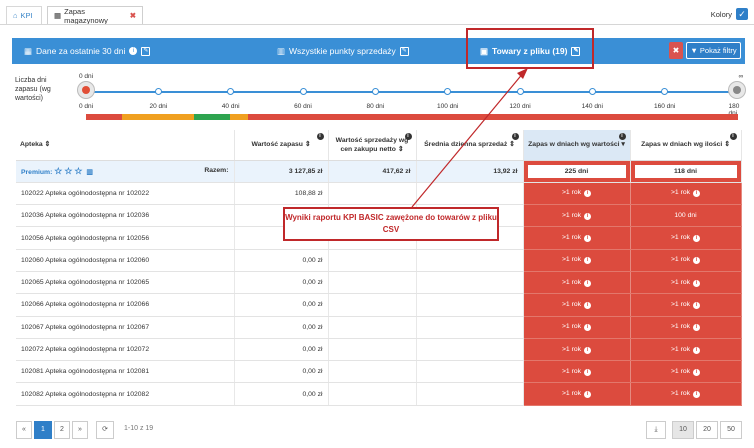 The height and width of the screenshot is (448, 754). Describe the element at coordinates (62, 430) in the screenshot. I see `page-2-button: 2` at that location.